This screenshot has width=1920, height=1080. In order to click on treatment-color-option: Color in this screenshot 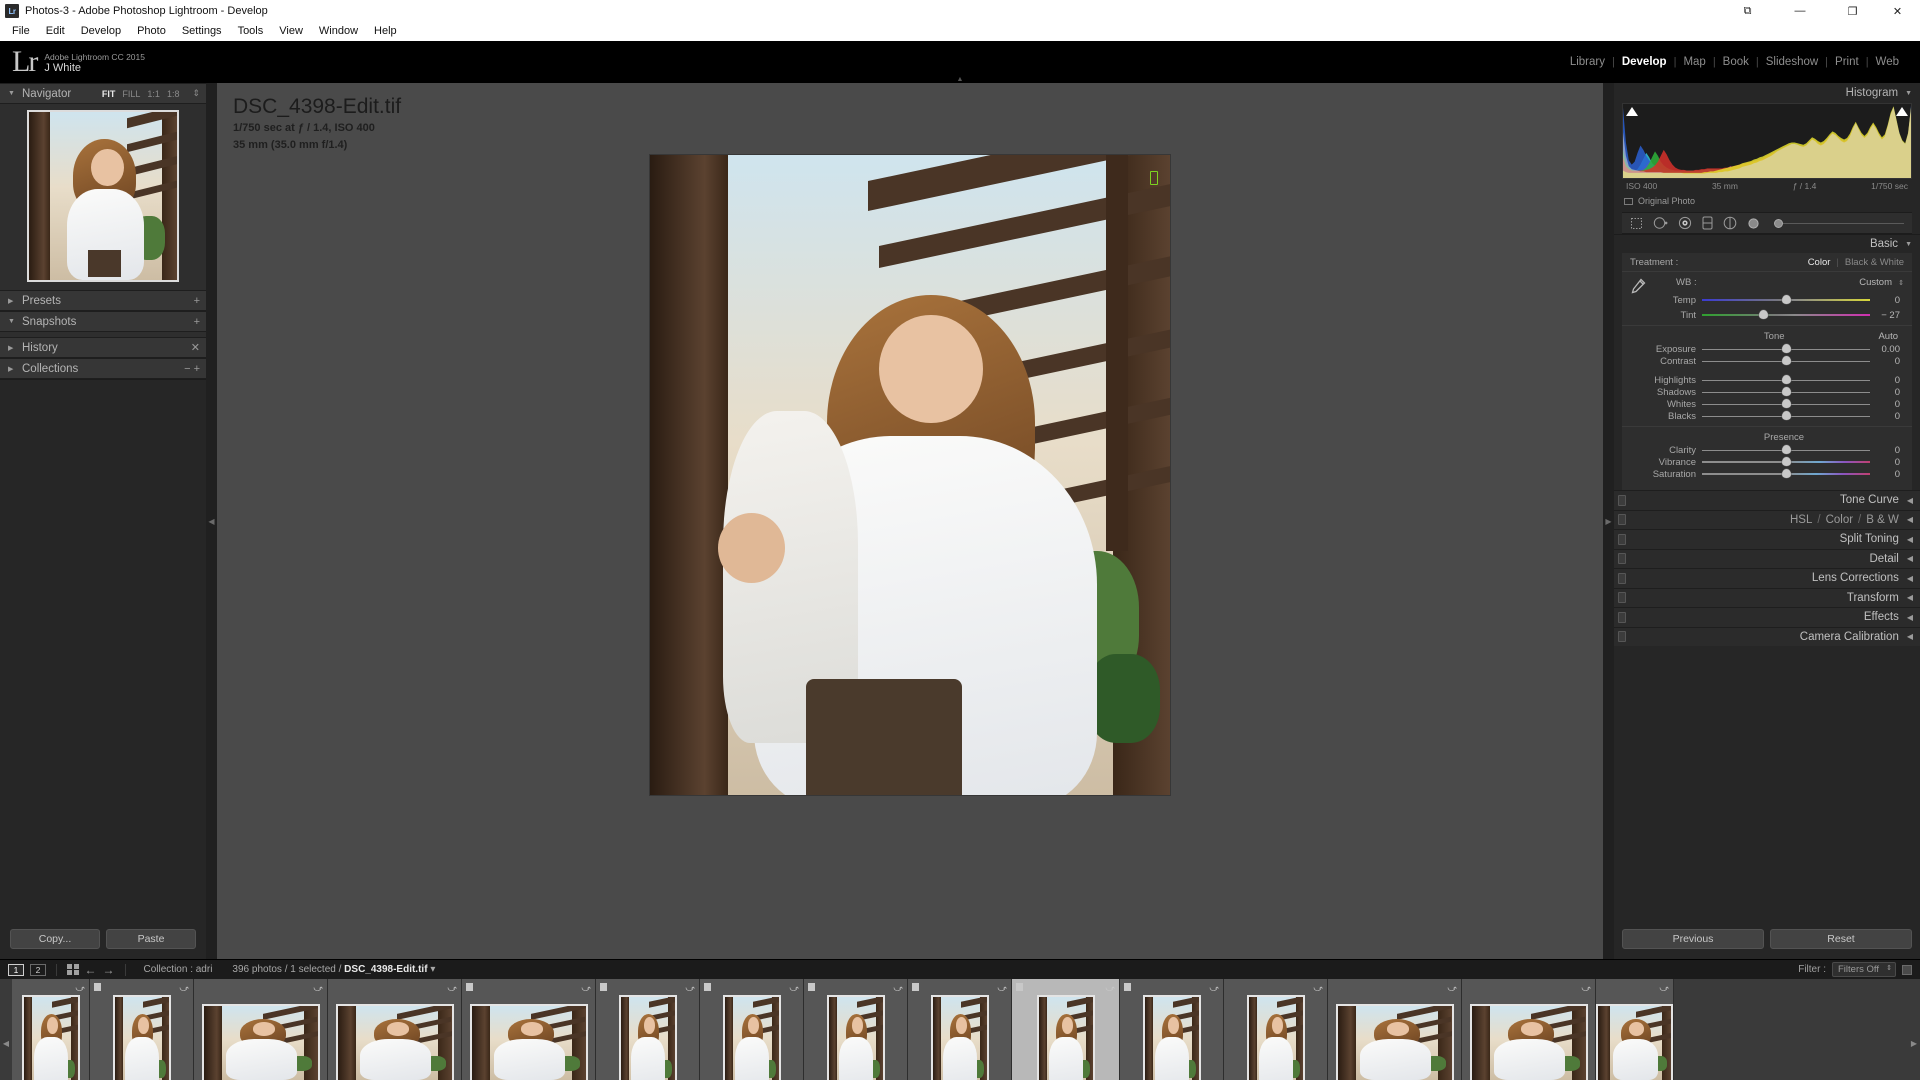, I will do `click(1819, 262)`.